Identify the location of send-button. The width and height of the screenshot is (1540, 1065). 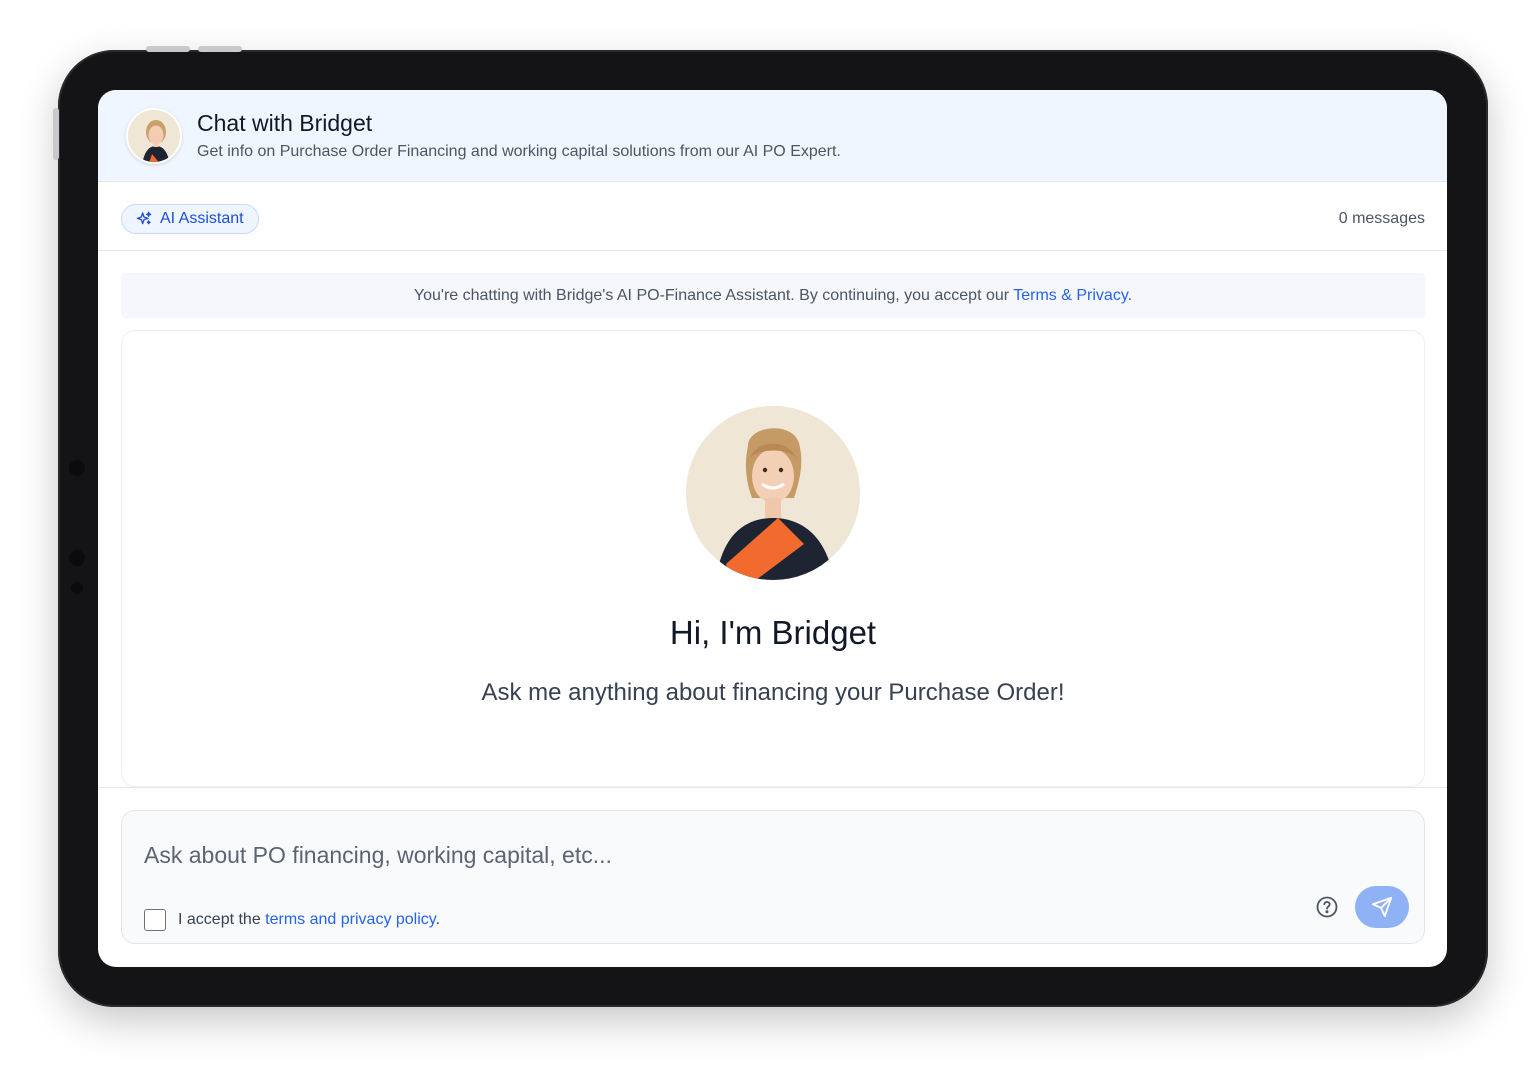
(1382, 907).